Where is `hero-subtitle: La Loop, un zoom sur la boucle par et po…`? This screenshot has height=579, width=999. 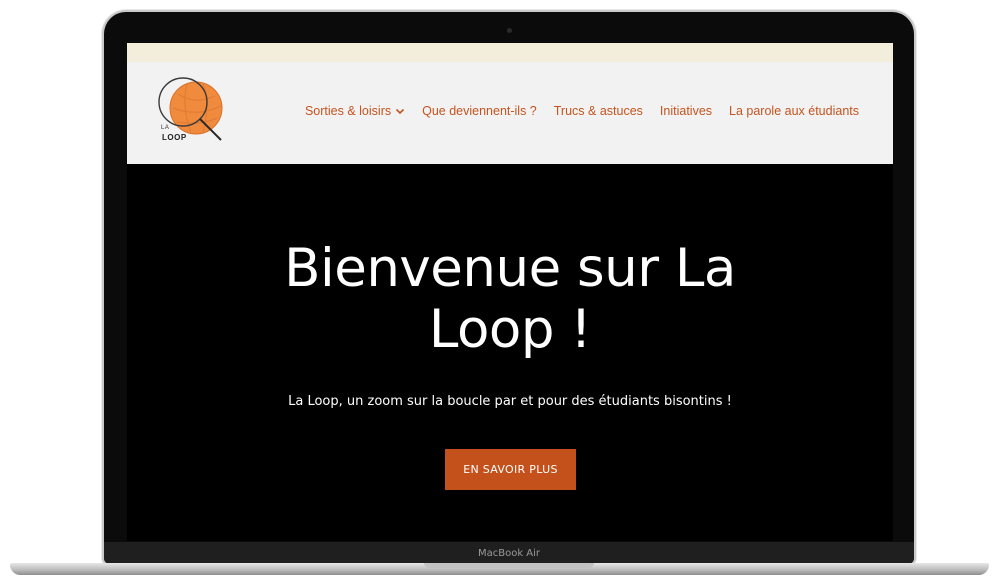
hero-subtitle: La Loop, un zoom sur la boucle par et po… is located at coordinates (510, 401).